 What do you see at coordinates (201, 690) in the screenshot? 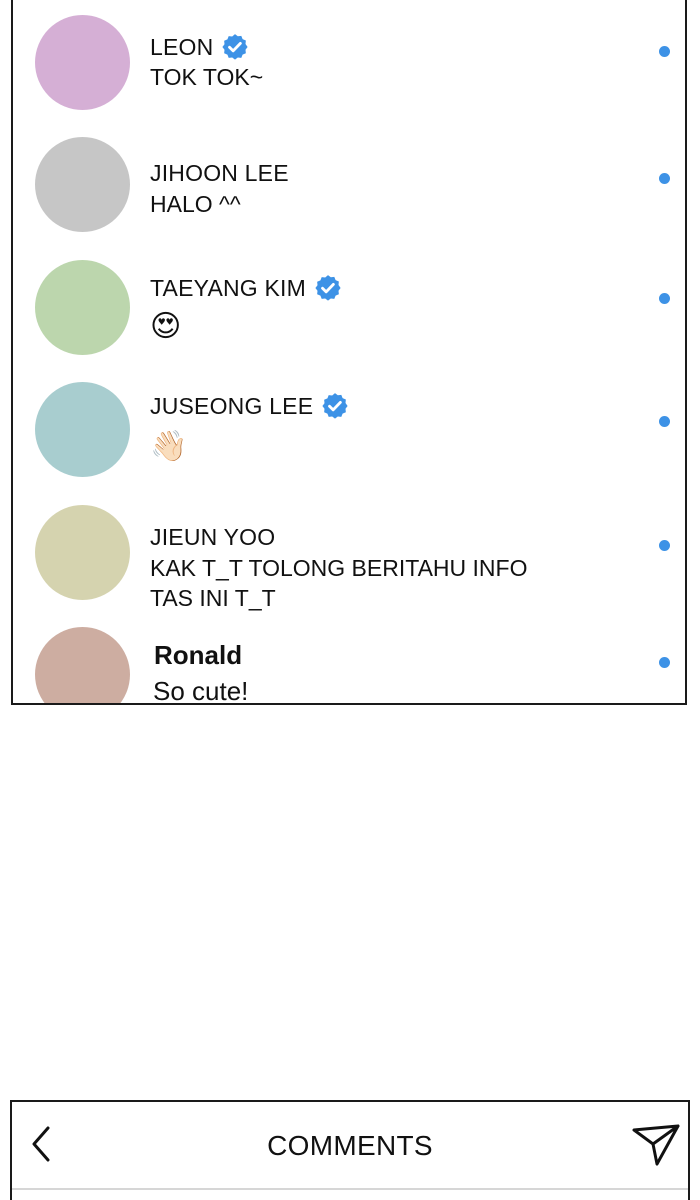
I see `message-text: So cute!` at bounding box center [201, 690].